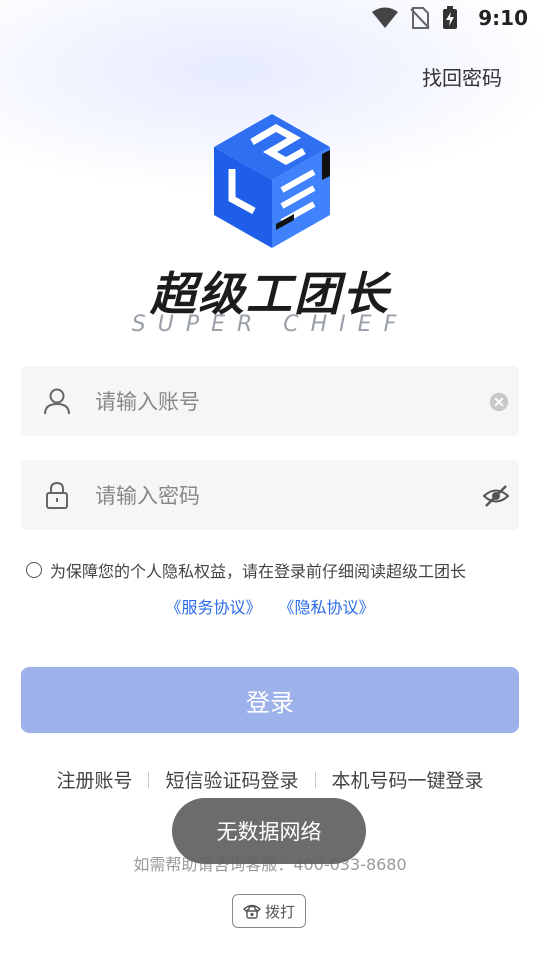  What do you see at coordinates (231, 779) in the screenshot?
I see `sms-login-link: 短信验证码登录` at bounding box center [231, 779].